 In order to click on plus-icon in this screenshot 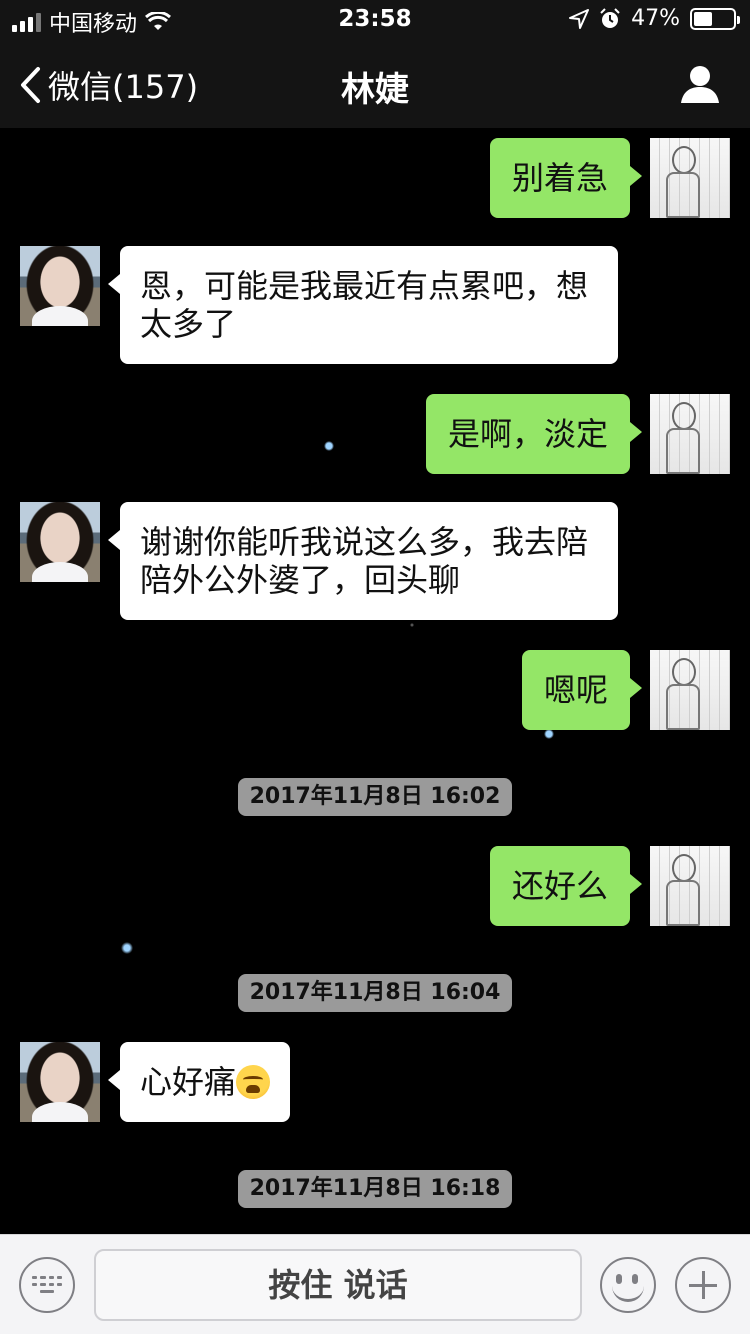, I will do `click(703, 1285)`.